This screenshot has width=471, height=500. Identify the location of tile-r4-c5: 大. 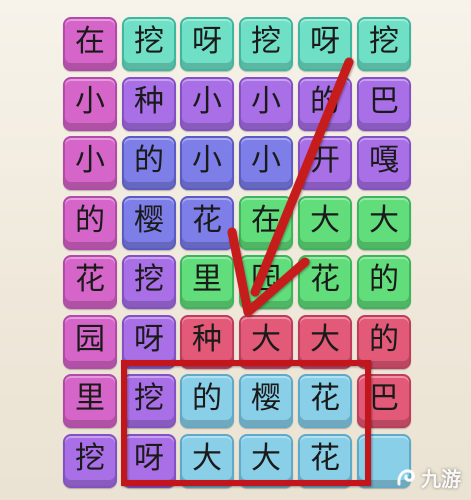
(325, 223).